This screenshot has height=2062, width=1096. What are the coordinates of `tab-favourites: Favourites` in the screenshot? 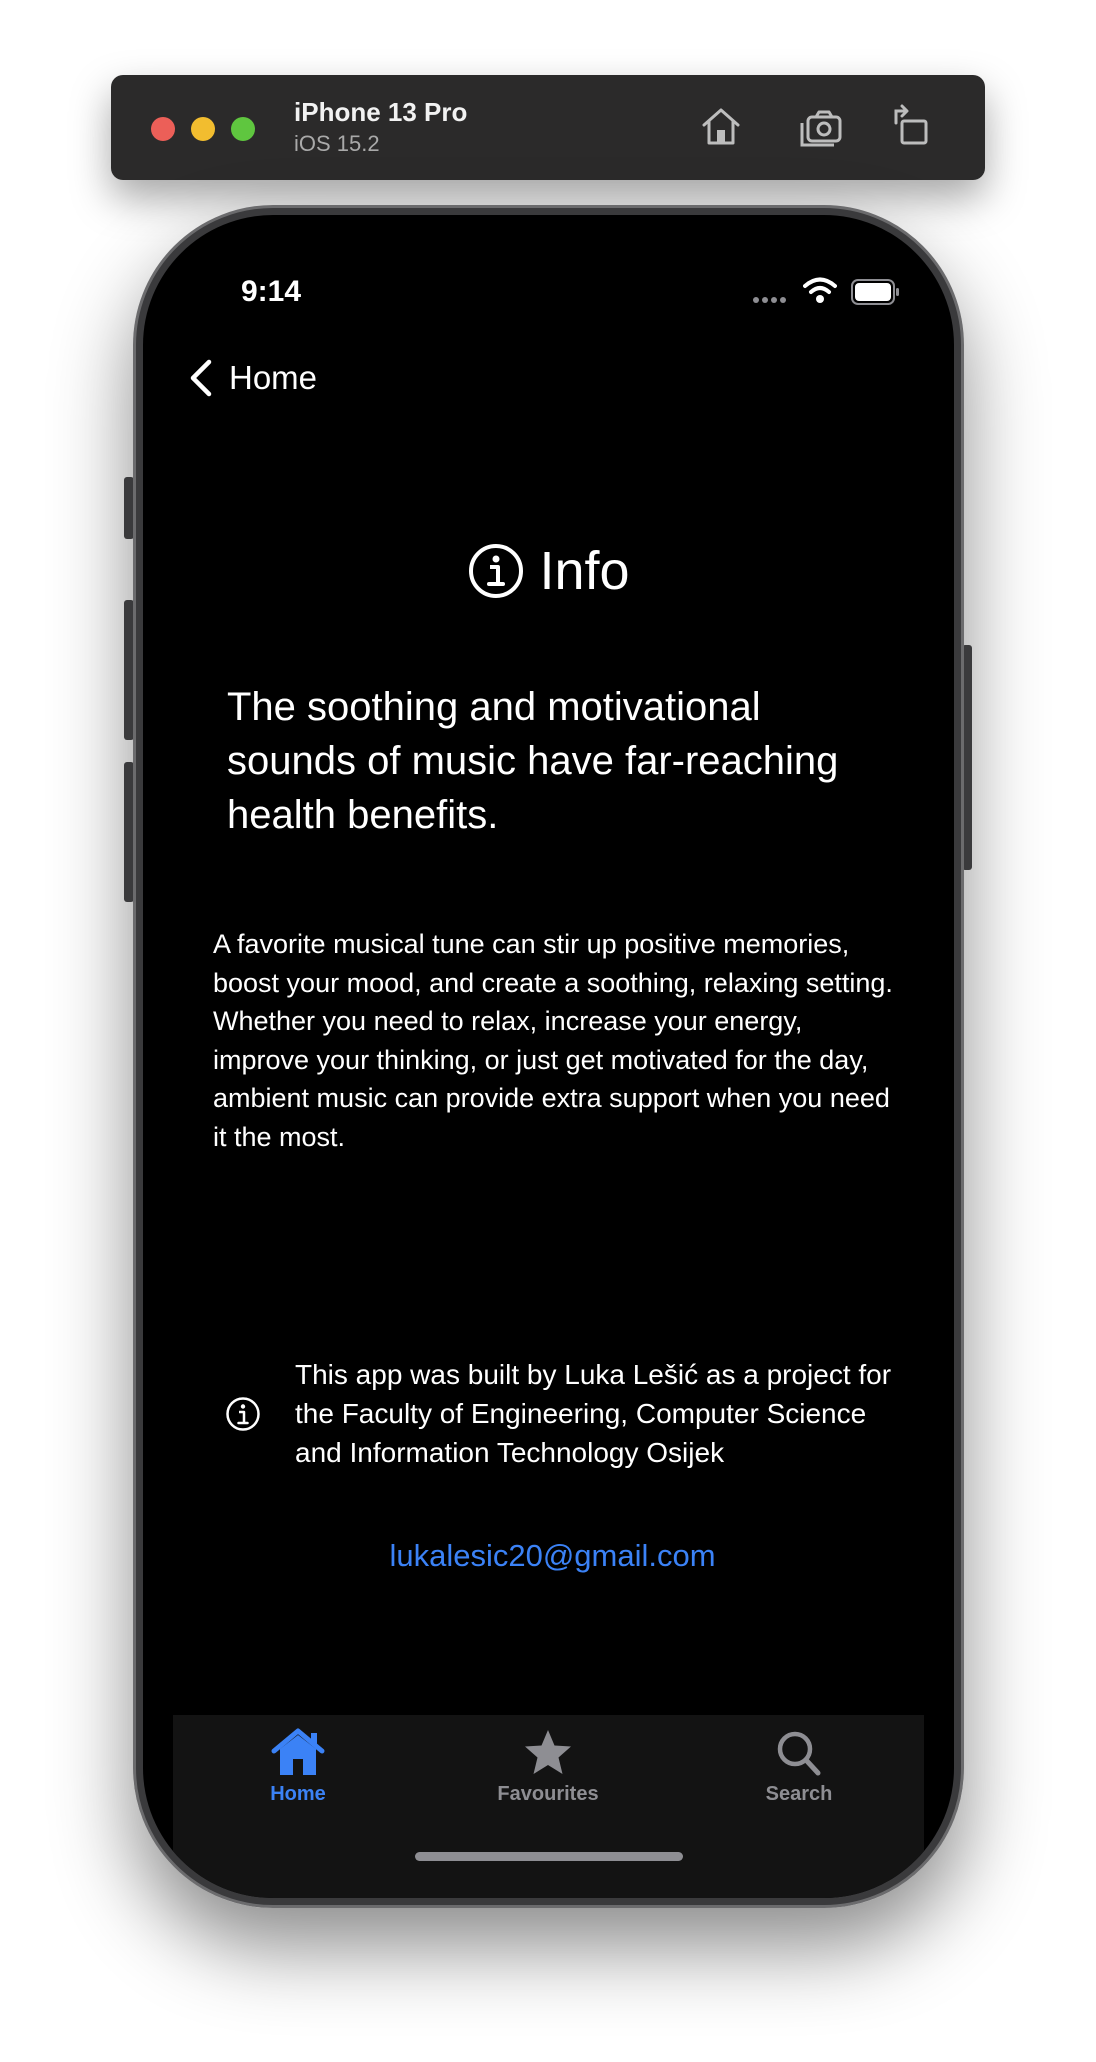 It's located at (548, 1766).